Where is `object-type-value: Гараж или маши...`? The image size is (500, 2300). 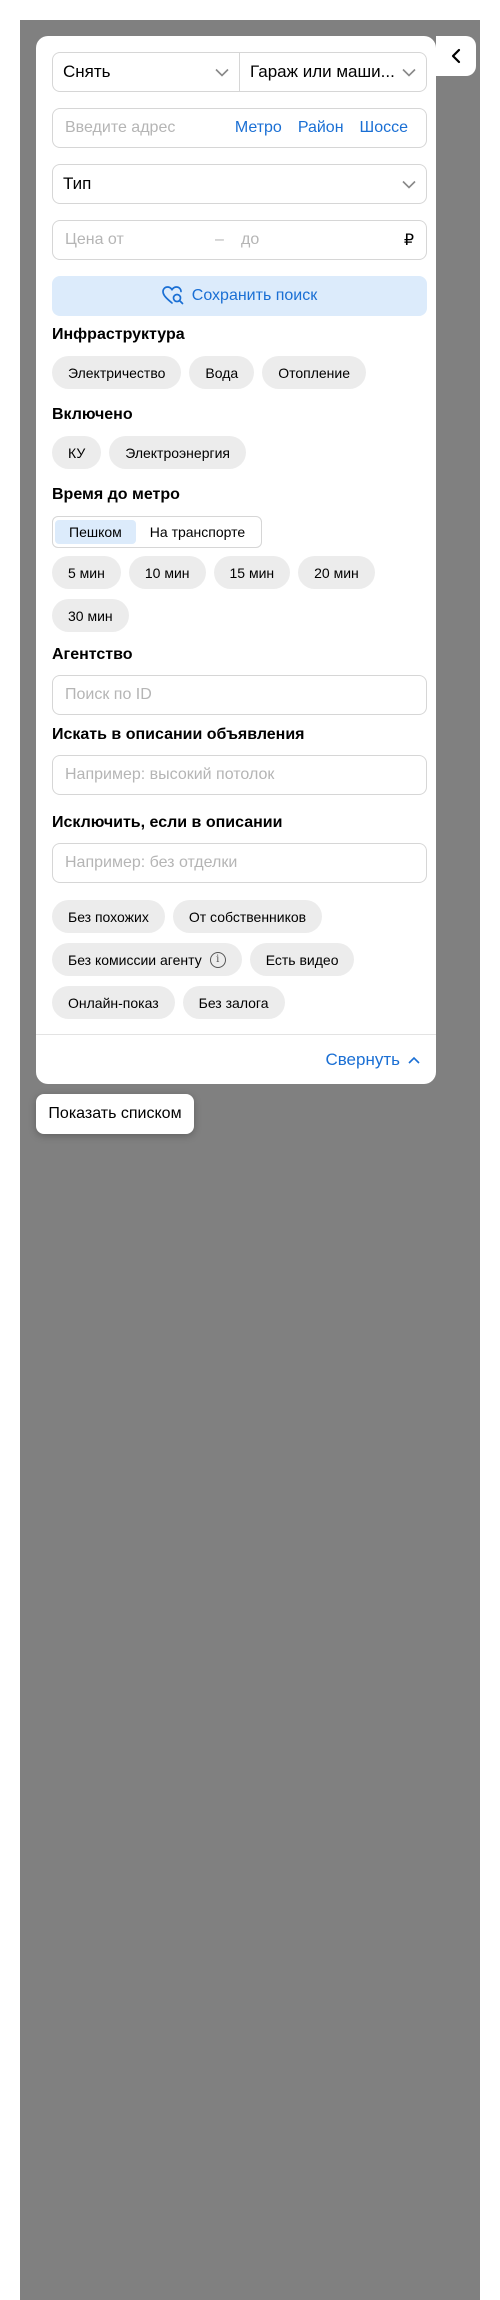 object-type-value: Гараж или маши... is located at coordinates (322, 71).